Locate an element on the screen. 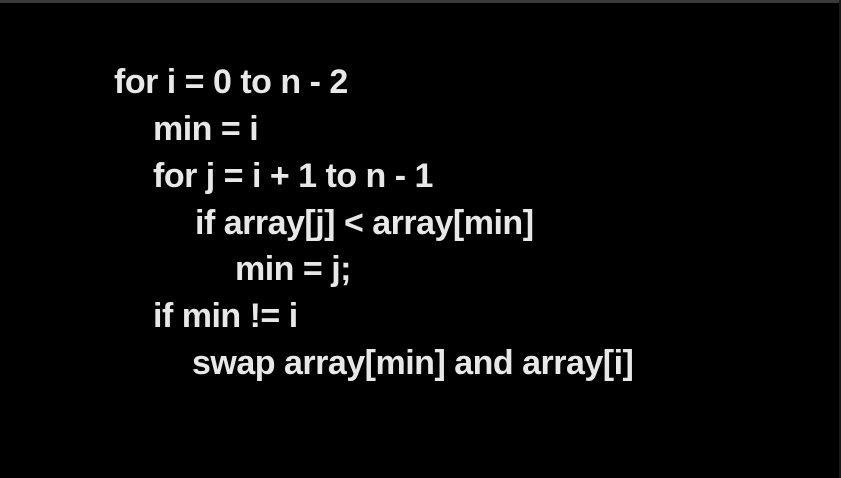 The height and width of the screenshot is (478, 841). code-line-compare: if array[j] < array[min] is located at coordinates (364, 223).